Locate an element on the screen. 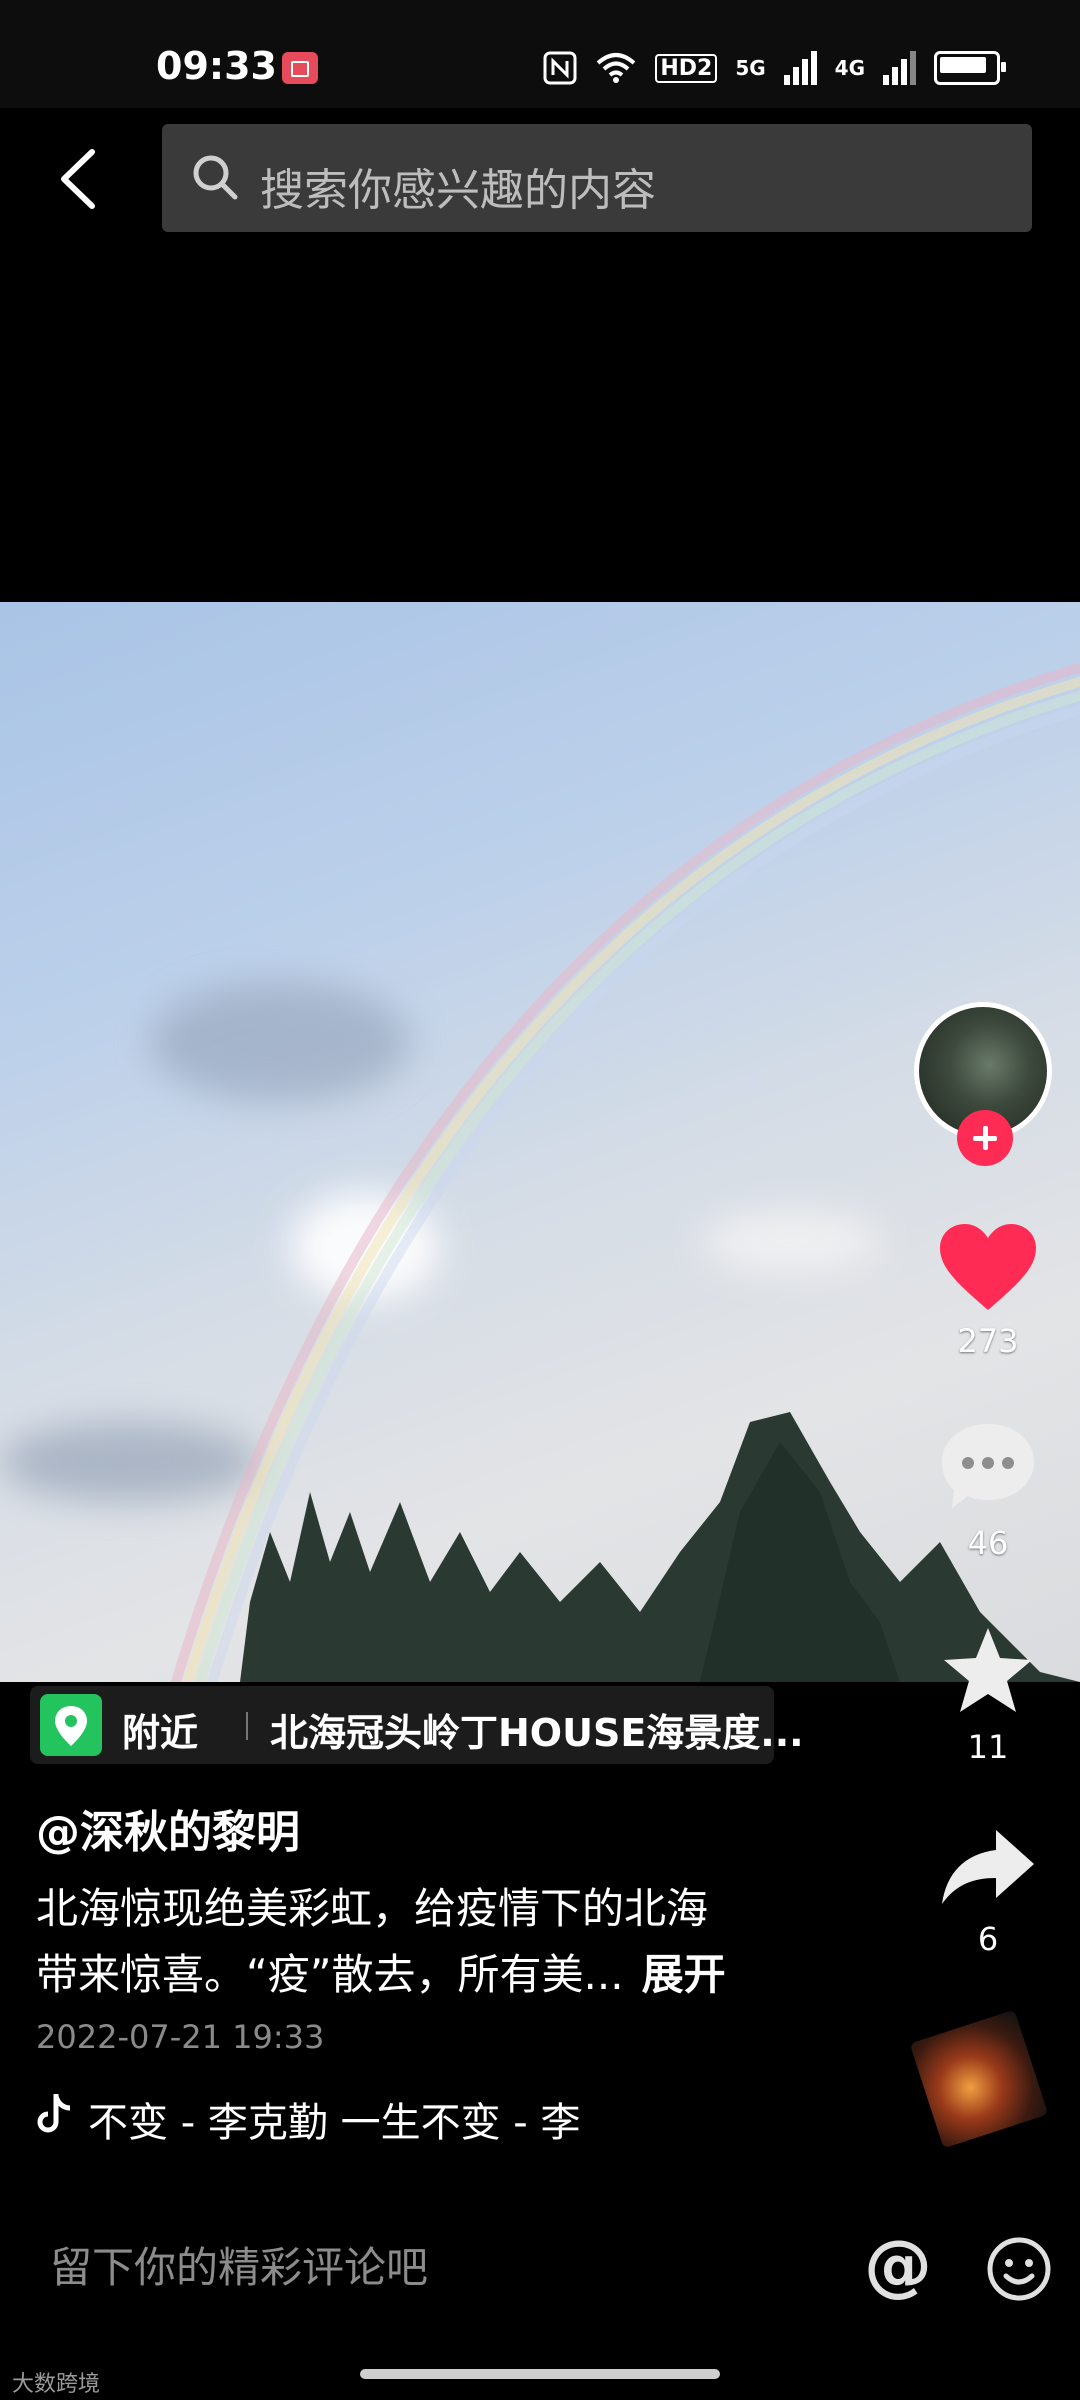 This screenshot has height=2400, width=1080. post-description: 北海惊现绝美彩虹，给疫情下的北海 带来惊喜。“疫”散去，所有美... 展开 is located at coordinates (416, 1942).